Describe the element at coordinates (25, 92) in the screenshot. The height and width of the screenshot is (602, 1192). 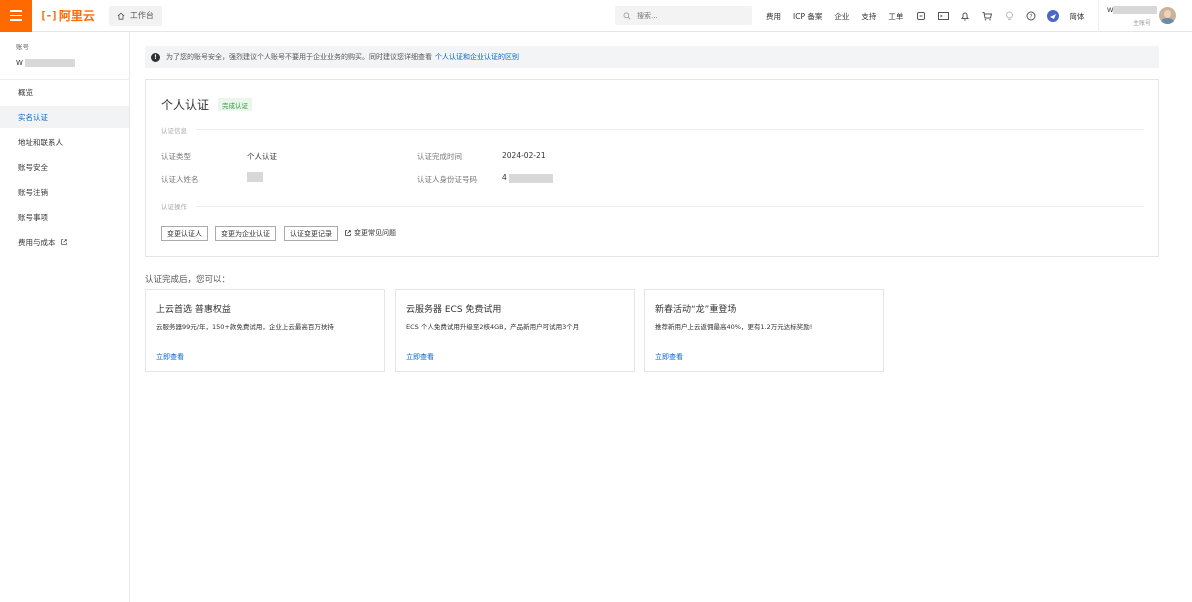
I see `sidebar-item-label: 概览` at that location.